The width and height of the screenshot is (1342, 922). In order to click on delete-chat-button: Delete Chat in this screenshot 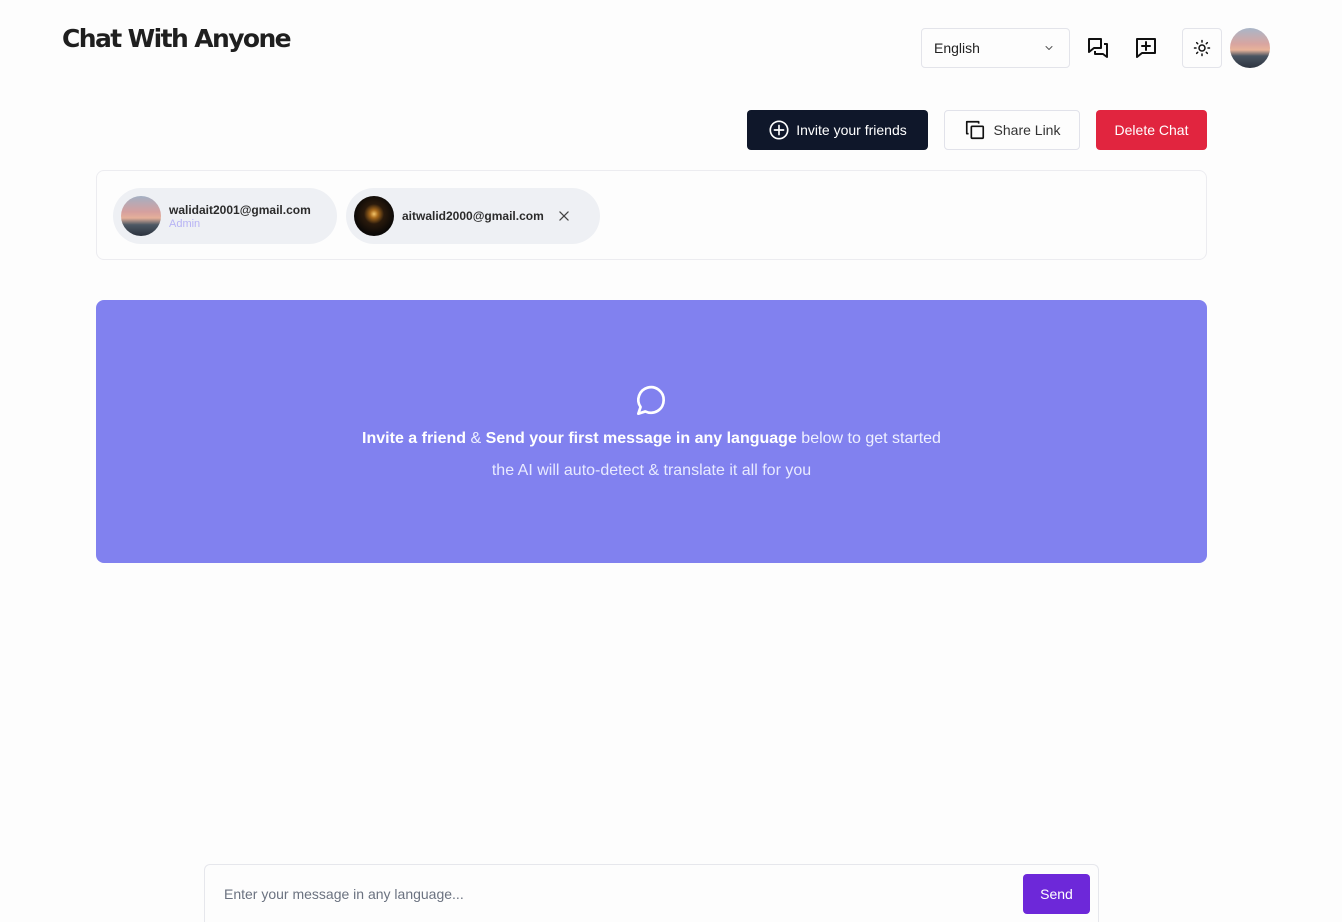, I will do `click(1151, 130)`.